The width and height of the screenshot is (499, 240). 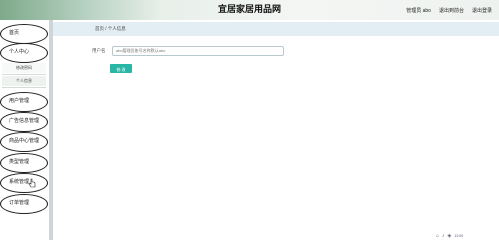 What do you see at coordinates (459, 236) in the screenshot?
I see `tray-clock: 12:00` at bounding box center [459, 236].